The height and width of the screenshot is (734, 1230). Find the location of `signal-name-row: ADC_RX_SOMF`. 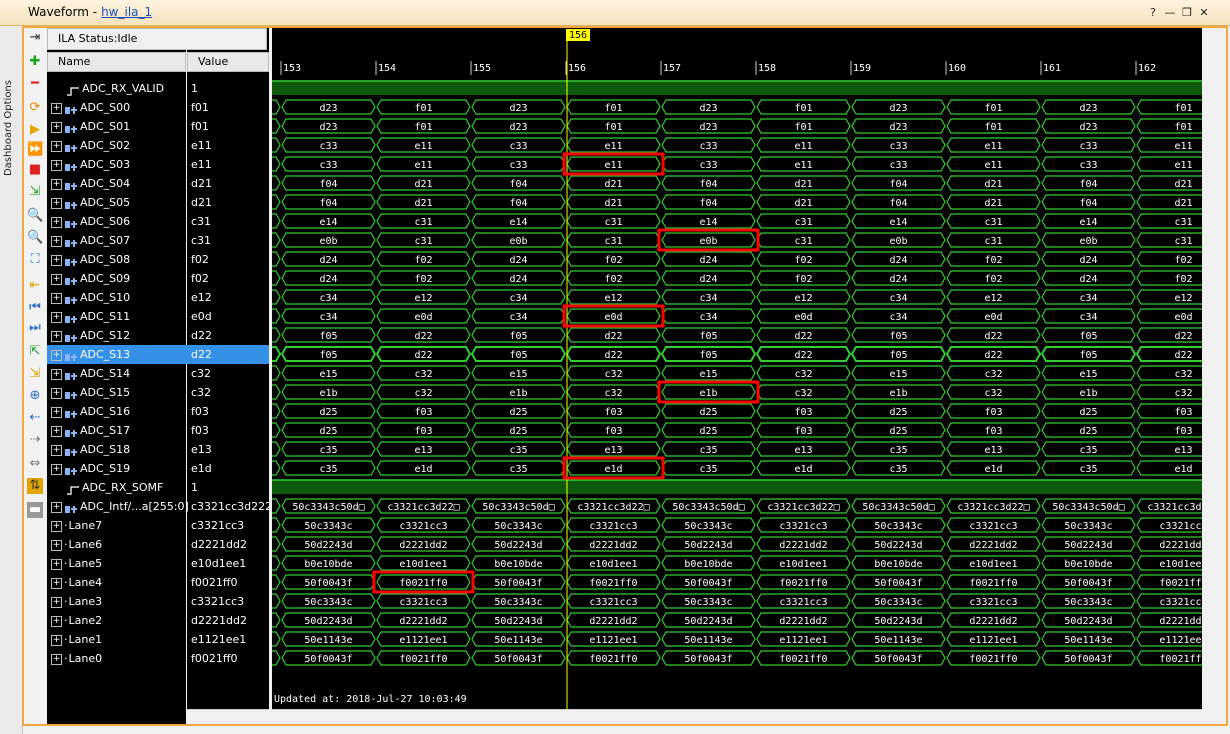

signal-name-row: ADC_RX_SOMF is located at coordinates (118, 487).